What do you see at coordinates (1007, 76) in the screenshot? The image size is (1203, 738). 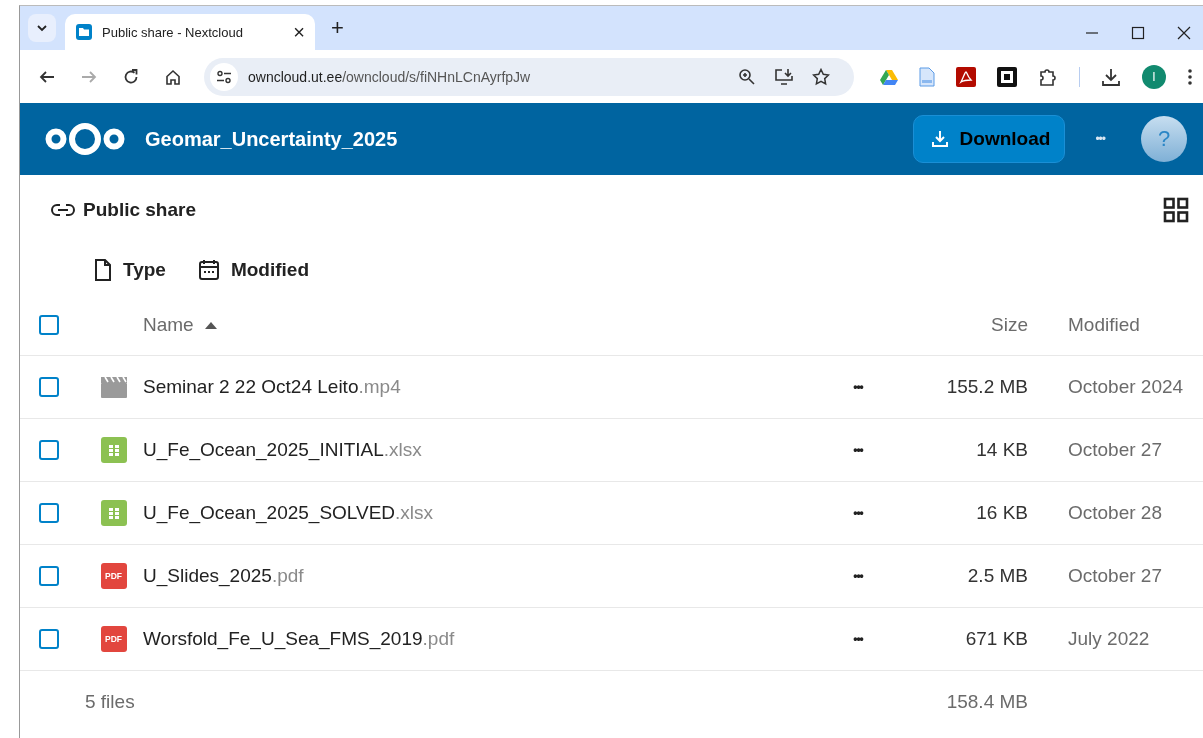 I see `square-frame-icon` at bounding box center [1007, 76].